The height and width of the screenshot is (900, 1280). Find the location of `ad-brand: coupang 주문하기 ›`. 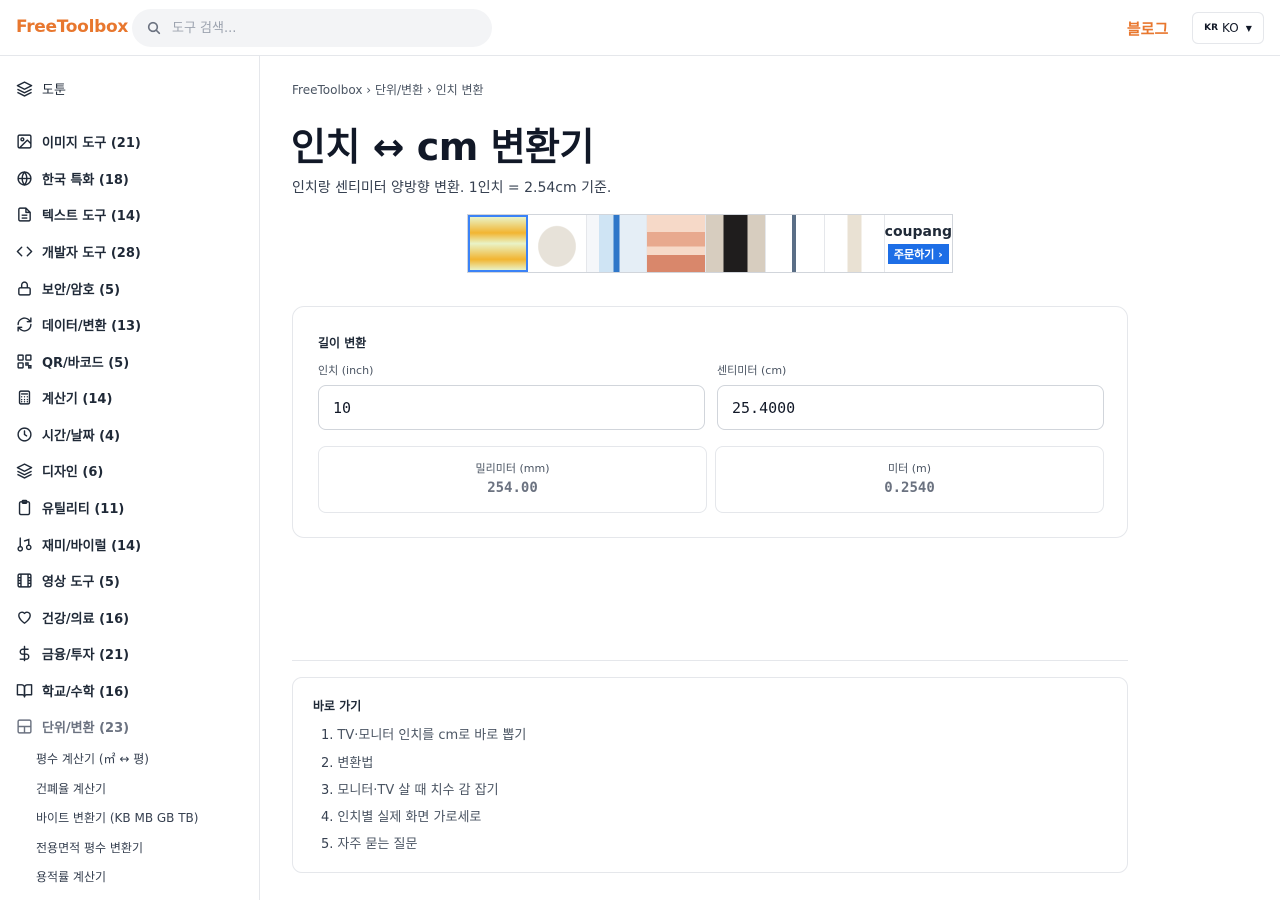

ad-brand: coupang 주문하기 › is located at coordinates (918, 243).